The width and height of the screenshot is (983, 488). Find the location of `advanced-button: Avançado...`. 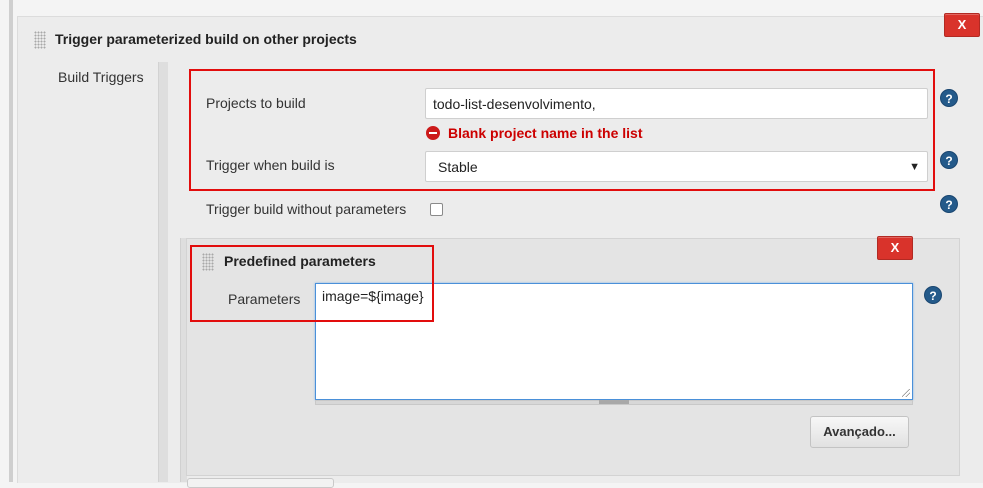

advanced-button: Avançado... is located at coordinates (859, 432).